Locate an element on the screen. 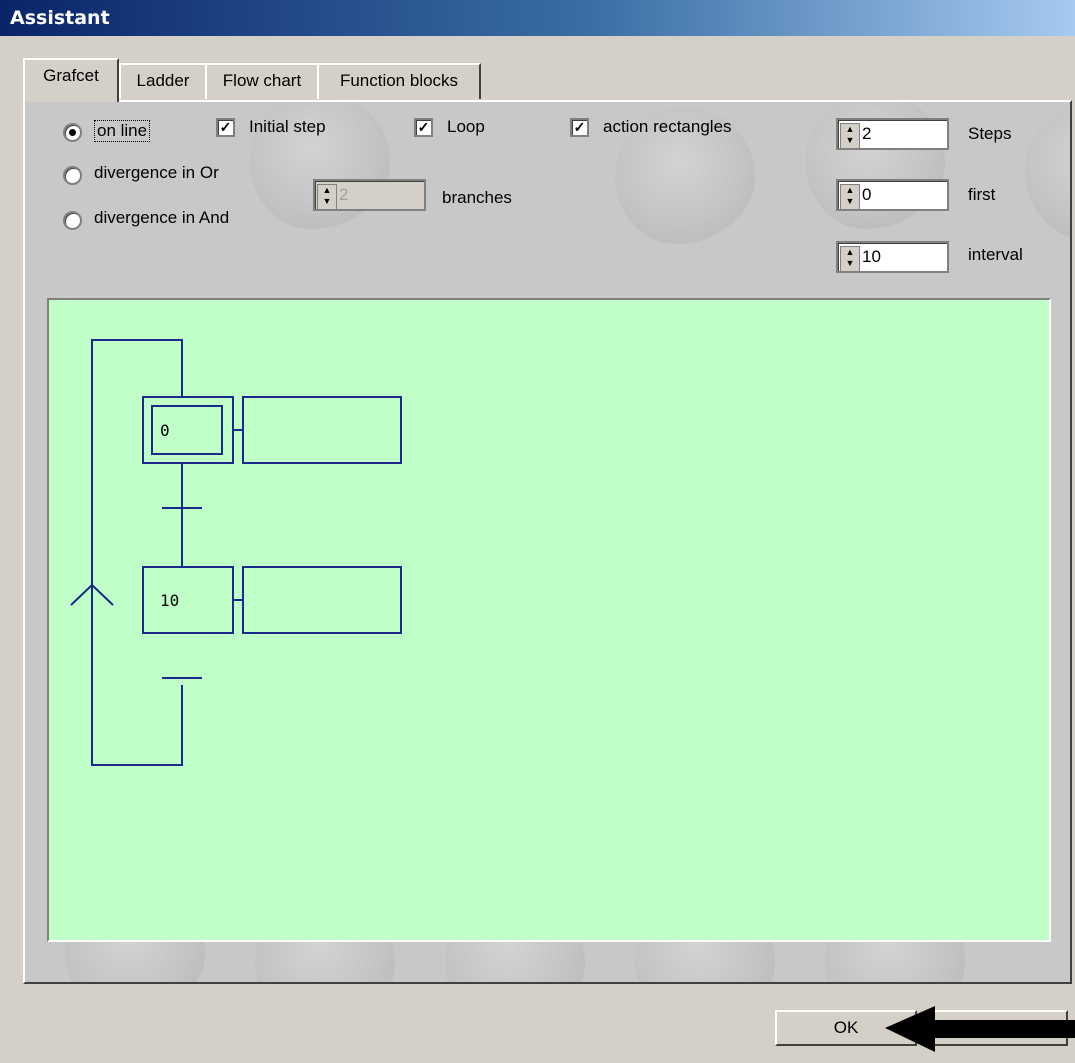  grafcet-diagram: 0 10 is located at coordinates (236, 552).